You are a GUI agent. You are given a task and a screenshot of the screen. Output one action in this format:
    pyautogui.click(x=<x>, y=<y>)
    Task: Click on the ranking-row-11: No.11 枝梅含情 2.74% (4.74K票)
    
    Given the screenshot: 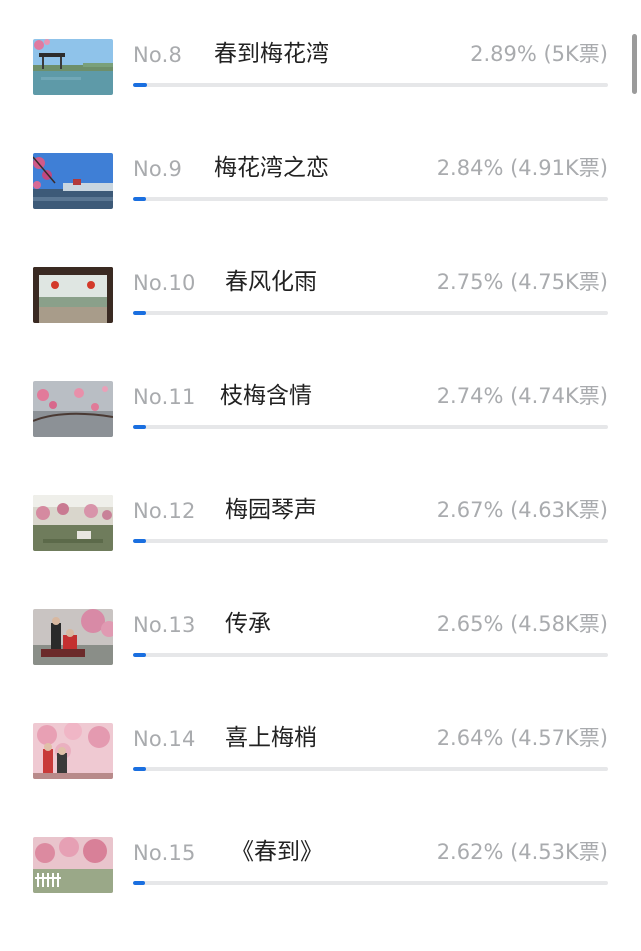 What is the action you would take?
    pyautogui.click(x=320, y=438)
    